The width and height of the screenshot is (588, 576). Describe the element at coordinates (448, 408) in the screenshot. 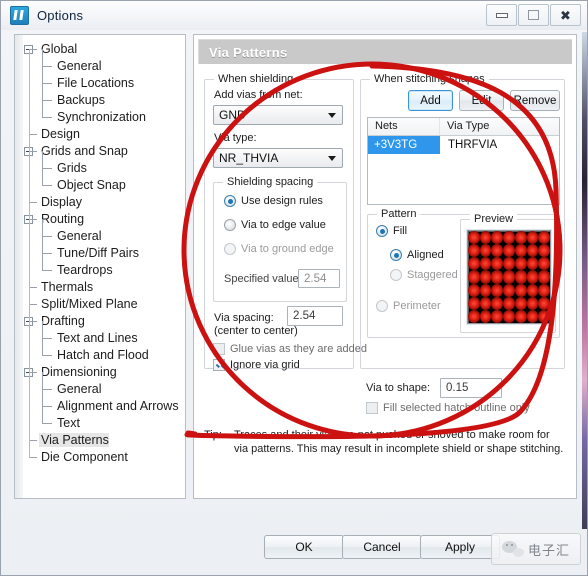

I see `checkbox-fill-hatch-outline: Fill selected hatch outline only` at that location.